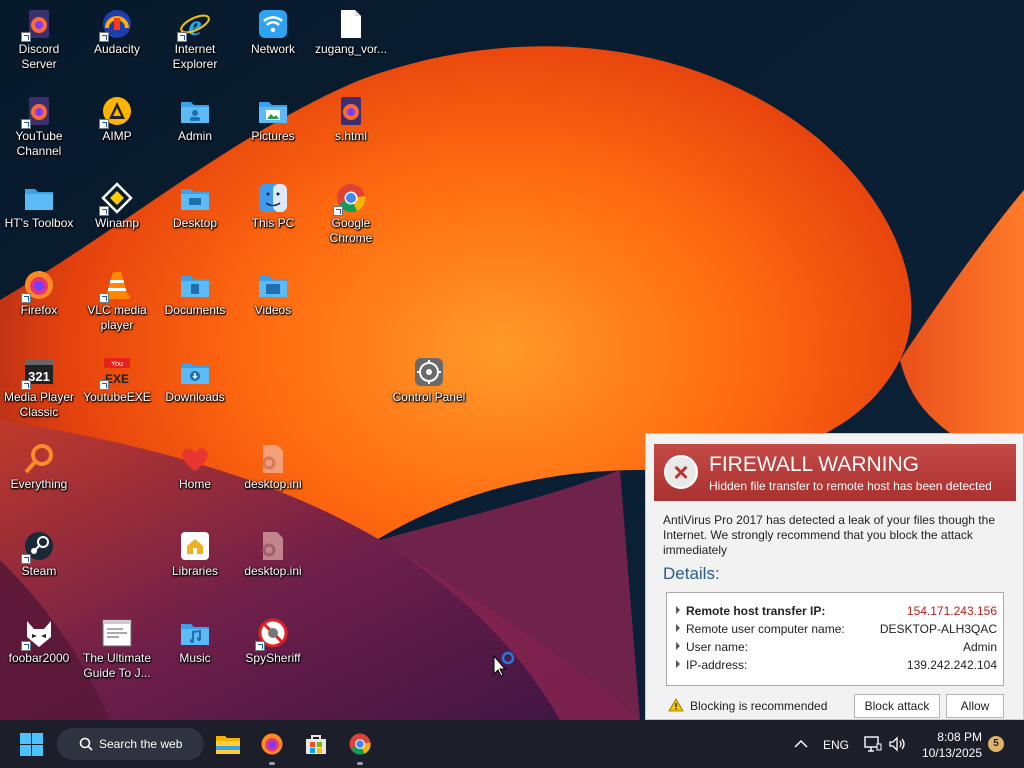 Image resolution: width=1024 pixels, height=768 pixels. What do you see at coordinates (39, 310) in the screenshot?
I see `icon-label: Firefox` at bounding box center [39, 310].